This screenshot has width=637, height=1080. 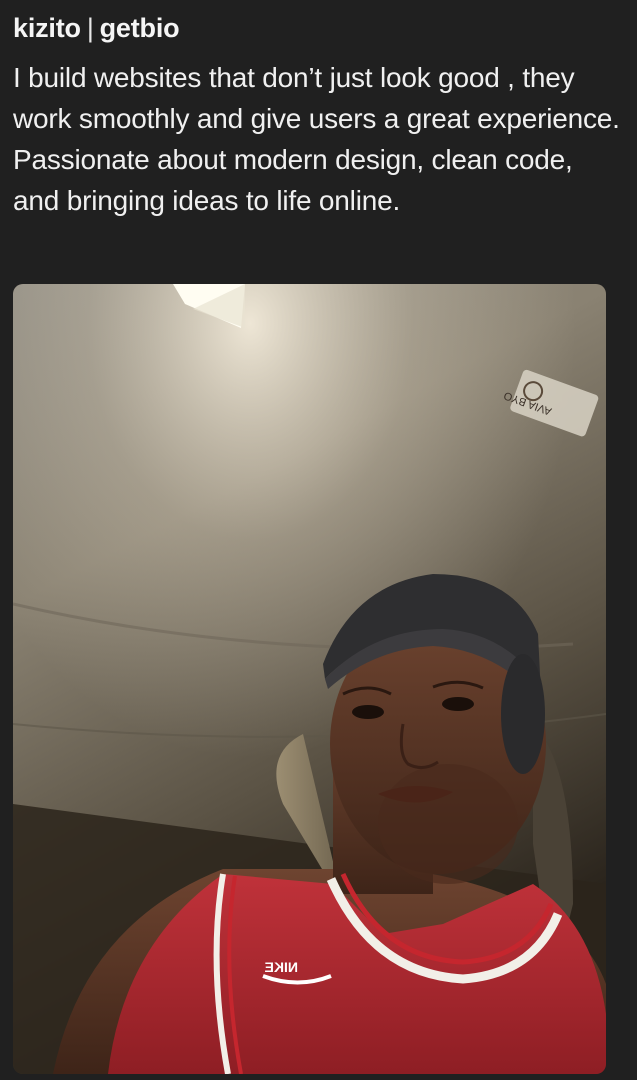 I want to click on author-handle: getbio, so click(x=140, y=28).